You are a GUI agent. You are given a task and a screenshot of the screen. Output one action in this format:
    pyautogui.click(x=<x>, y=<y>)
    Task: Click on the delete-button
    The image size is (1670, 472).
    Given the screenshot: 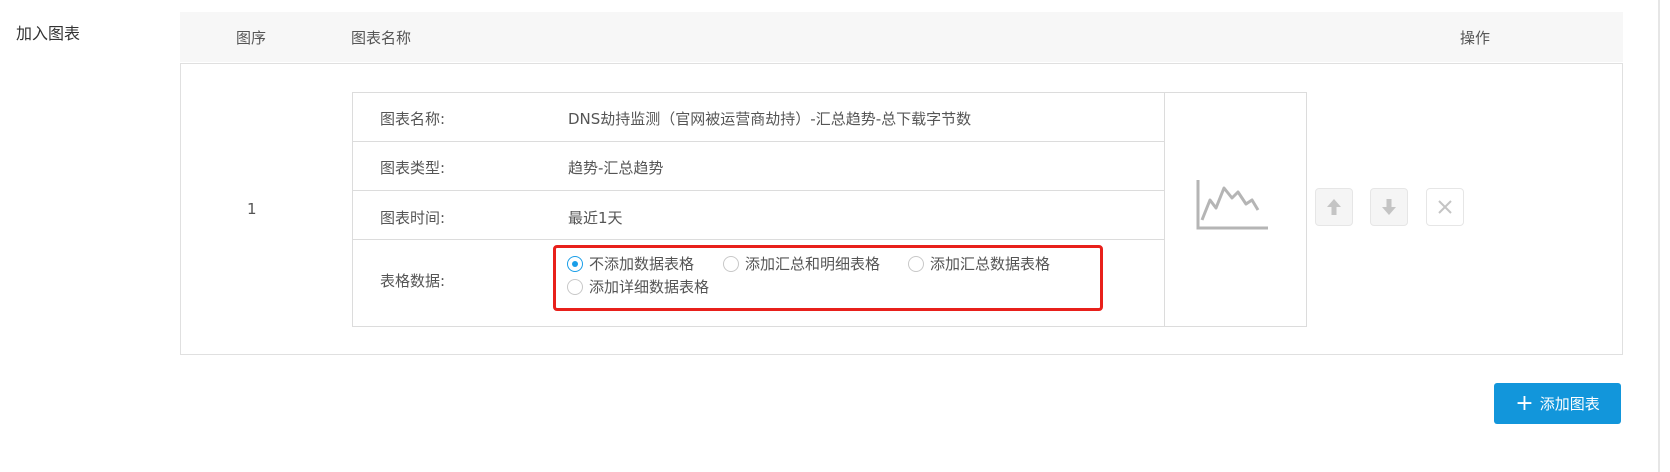 What is the action you would take?
    pyautogui.click(x=1445, y=207)
    